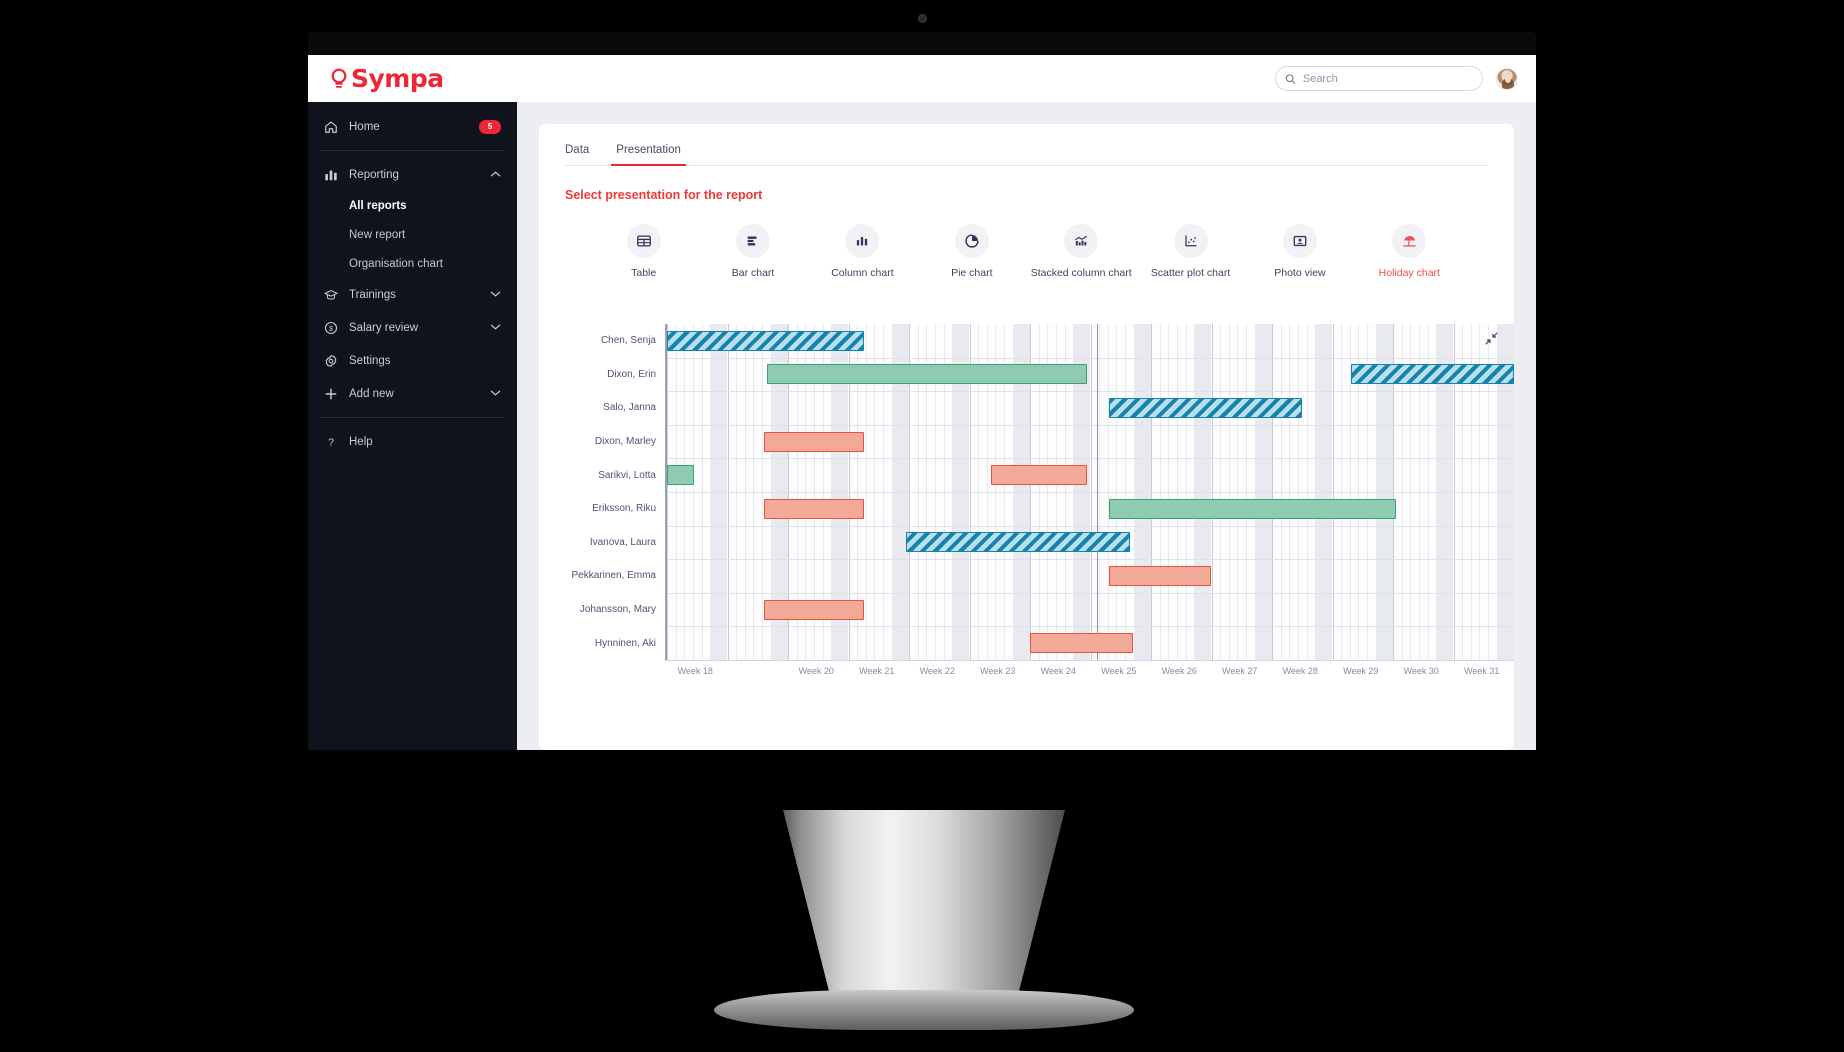 The height and width of the screenshot is (1052, 1844). I want to click on presentation-option-scatter-plot-chart: Scatter plot chart, so click(1190, 252).